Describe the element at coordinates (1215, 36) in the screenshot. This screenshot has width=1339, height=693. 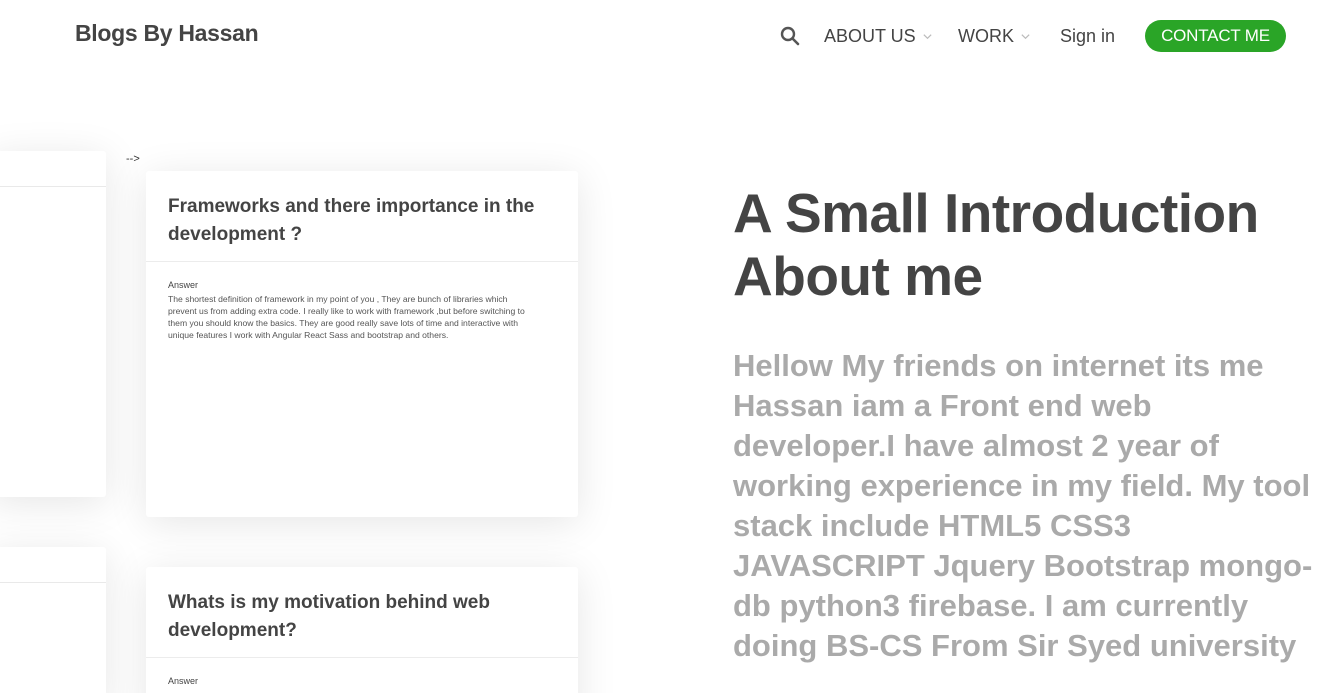
I see `contact-me-button: CONTACT ME` at that location.